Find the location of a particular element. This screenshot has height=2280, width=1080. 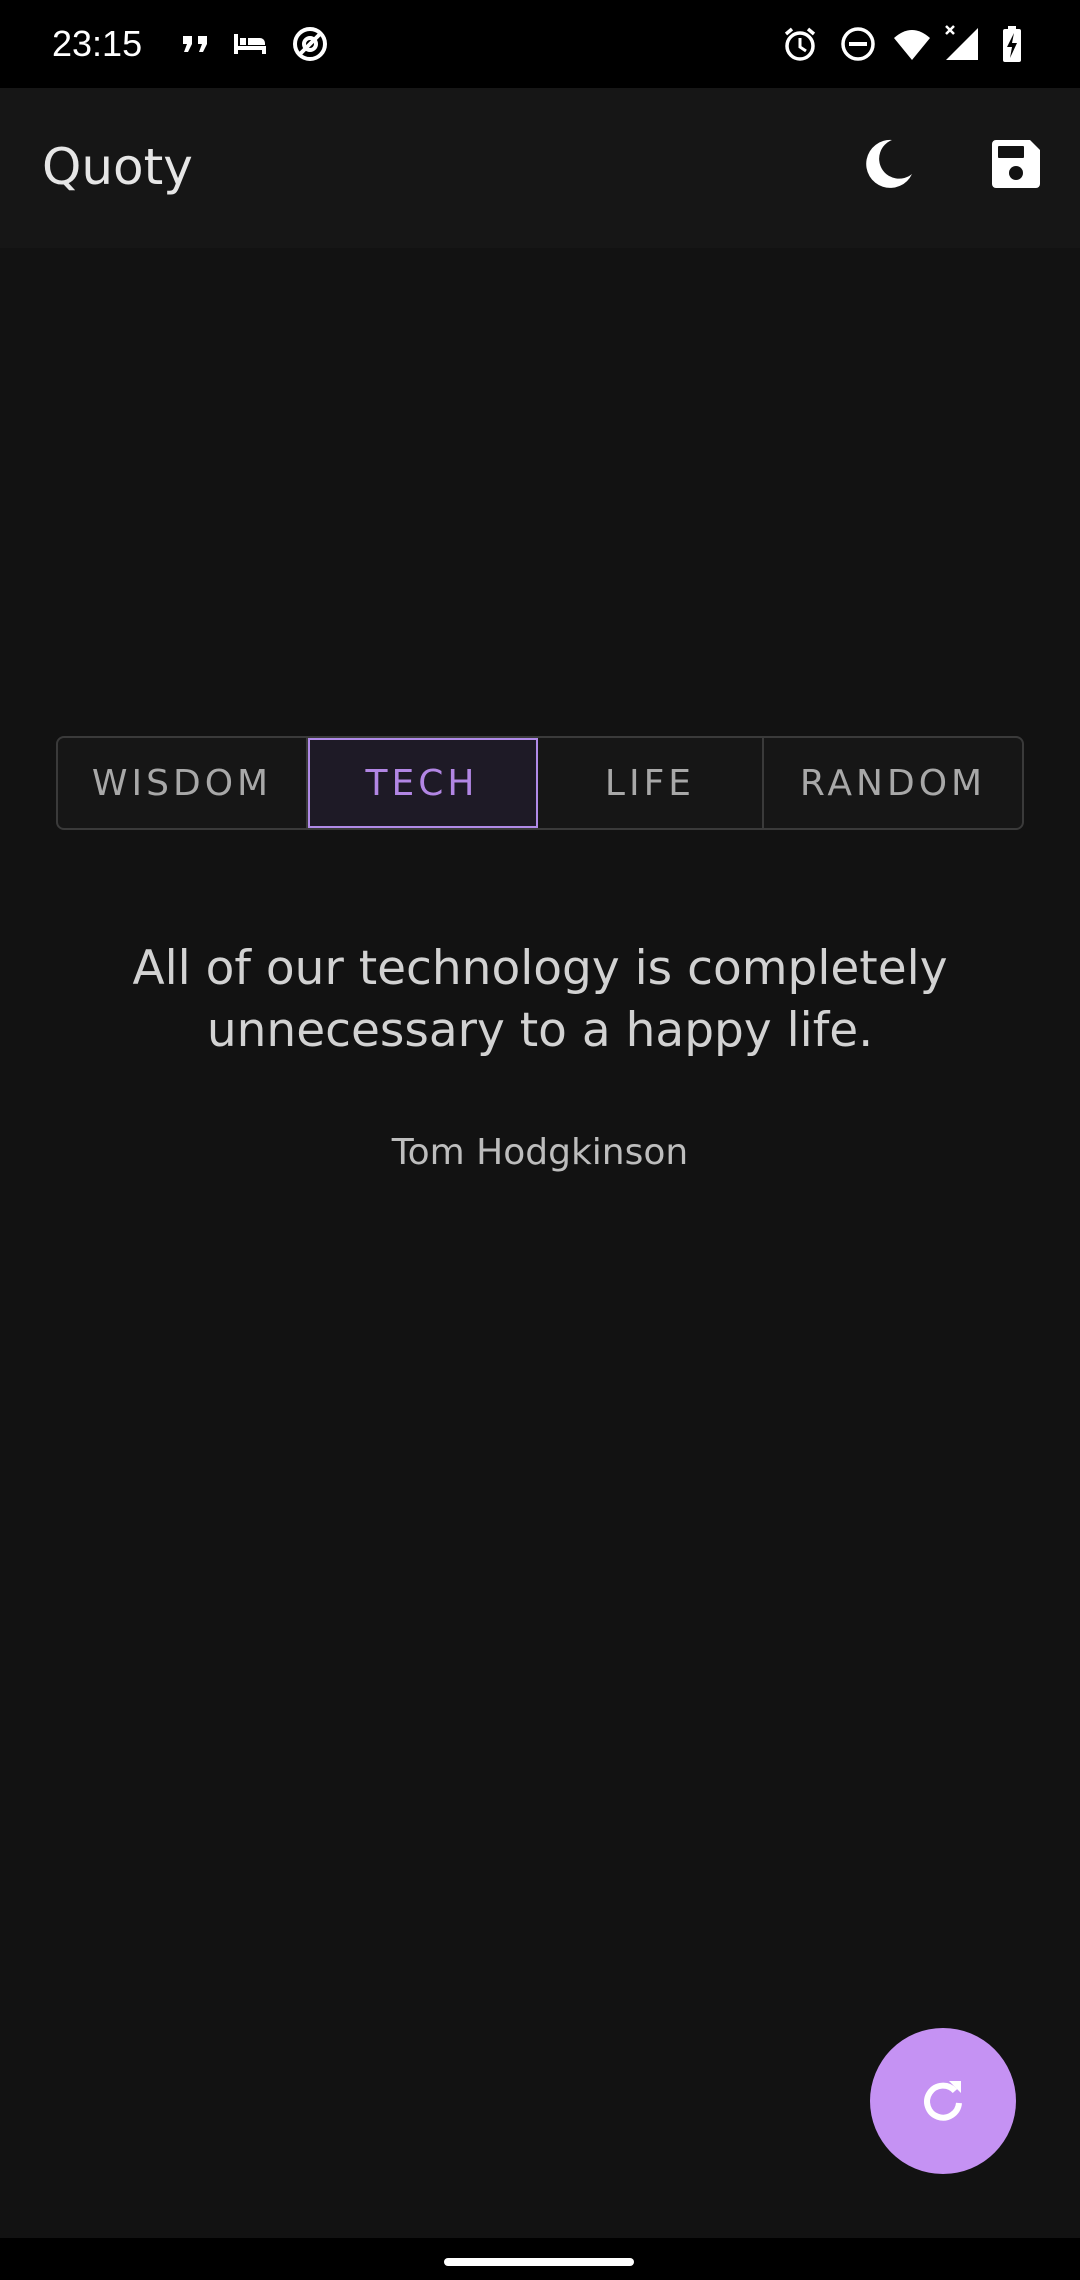

dark-mode-icon is located at coordinates (889, 163).